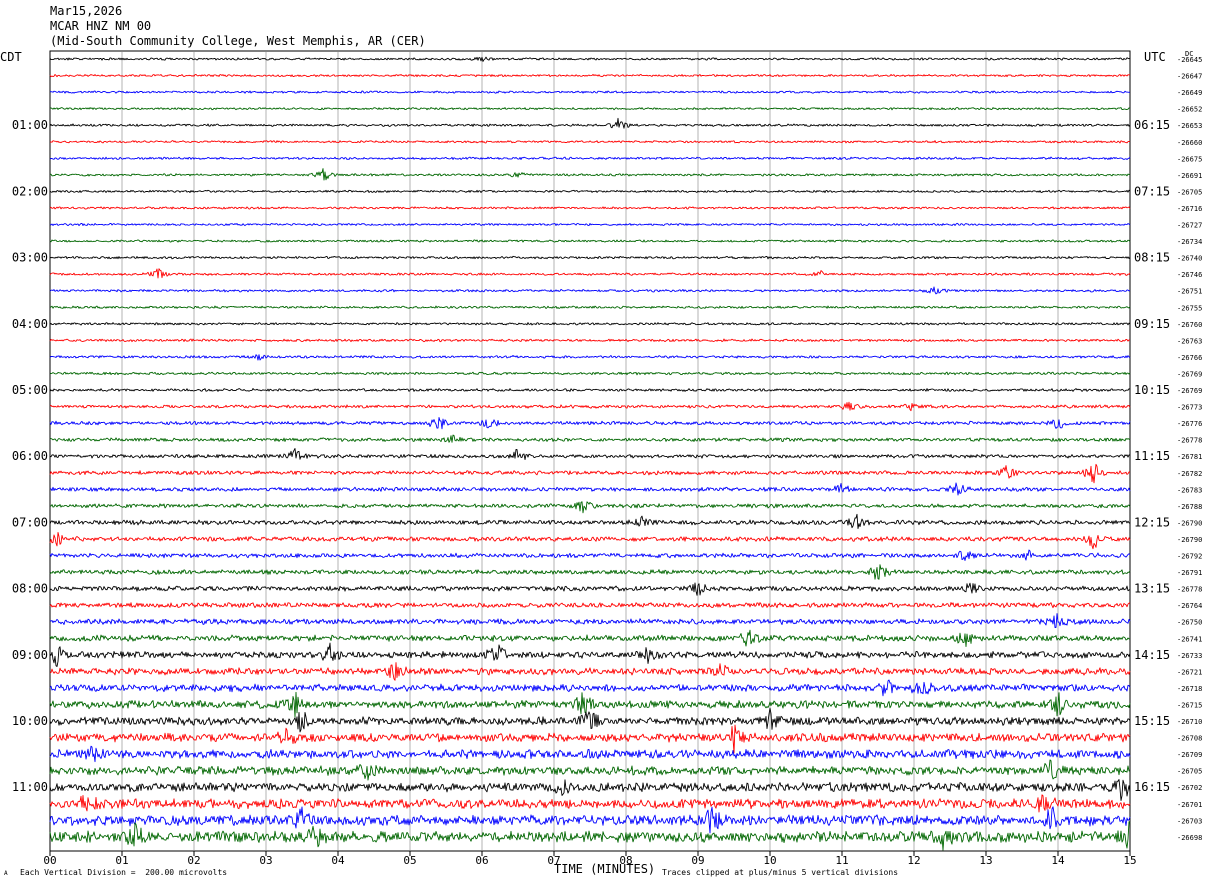 Image resolution: width=1210 pixels, height=886 pixels. Describe the element at coordinates (1189, 242) in the screenshot. I see `dc-offset-label: -26734` at that location.